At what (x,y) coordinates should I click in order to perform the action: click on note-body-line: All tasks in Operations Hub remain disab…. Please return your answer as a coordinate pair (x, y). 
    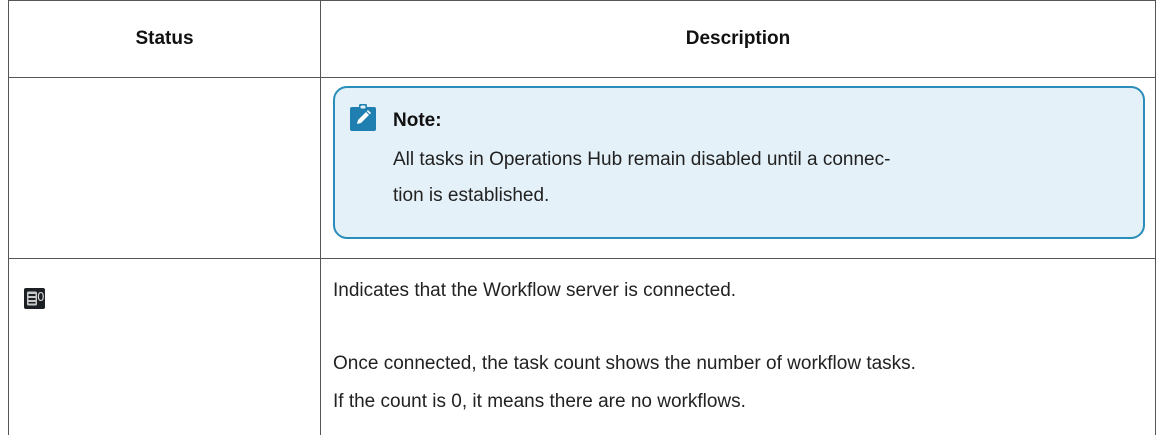
    Looking at the image, I should click on (642, 159).